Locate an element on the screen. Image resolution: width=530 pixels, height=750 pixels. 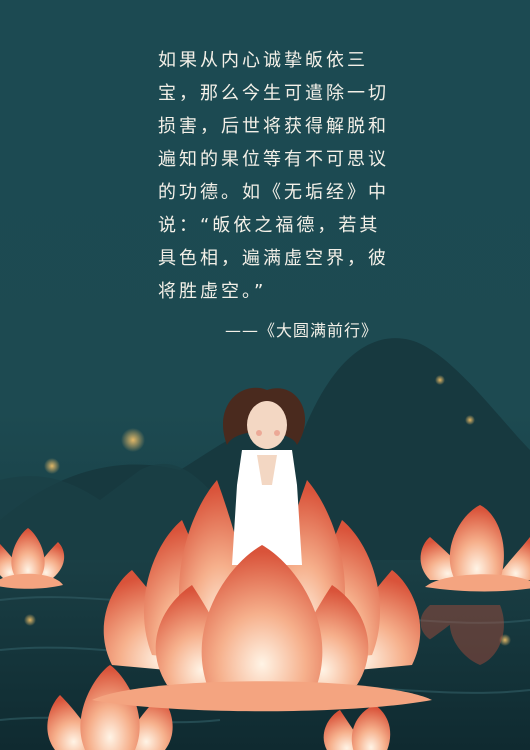
quote-line: 遍知的果位等有不可思议 is located at coordinates (273, 159).